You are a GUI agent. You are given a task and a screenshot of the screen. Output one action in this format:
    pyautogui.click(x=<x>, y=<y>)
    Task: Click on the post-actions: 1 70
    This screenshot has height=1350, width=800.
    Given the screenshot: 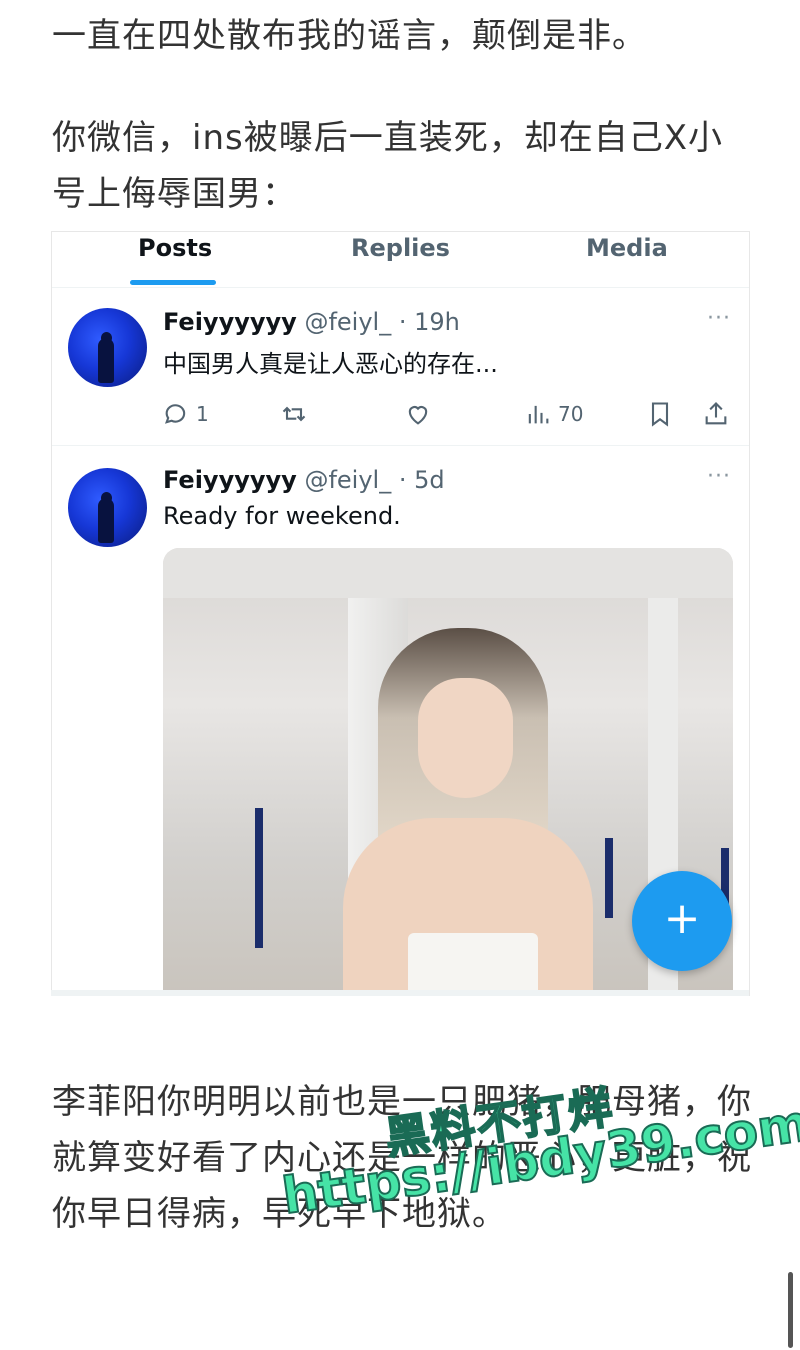 What is the action you would take?
    pyautogui.click(x=400, y=414)
    